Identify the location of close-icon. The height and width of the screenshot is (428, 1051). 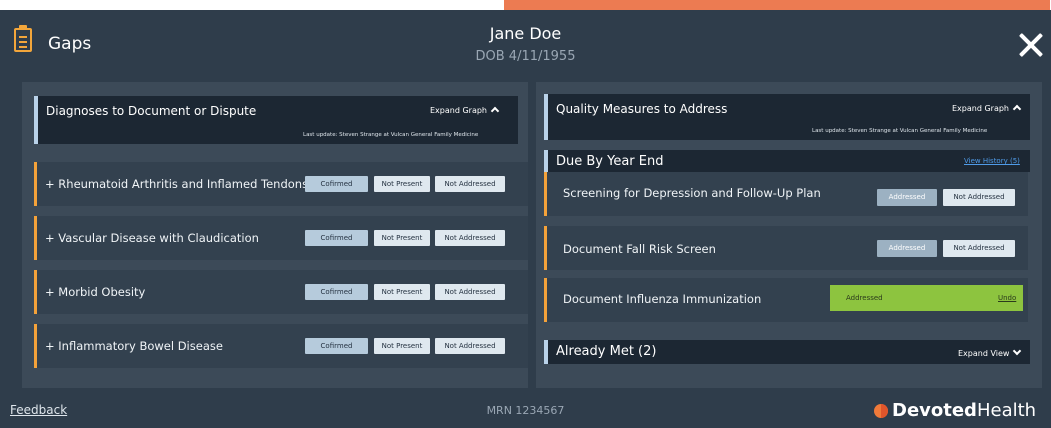
(1031, 45).